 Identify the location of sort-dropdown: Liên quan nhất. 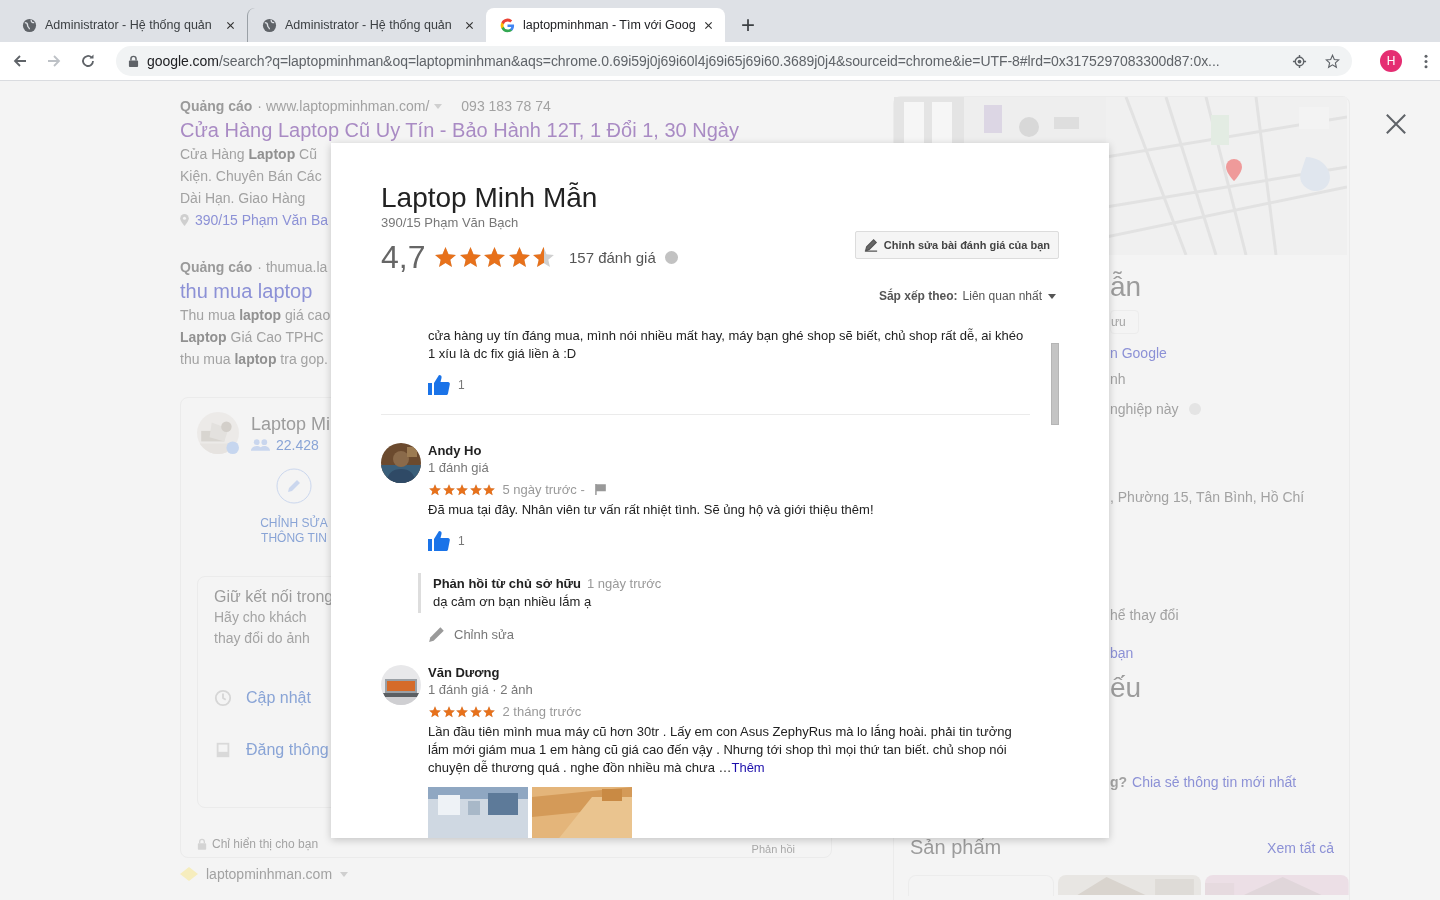
(1009, 296).